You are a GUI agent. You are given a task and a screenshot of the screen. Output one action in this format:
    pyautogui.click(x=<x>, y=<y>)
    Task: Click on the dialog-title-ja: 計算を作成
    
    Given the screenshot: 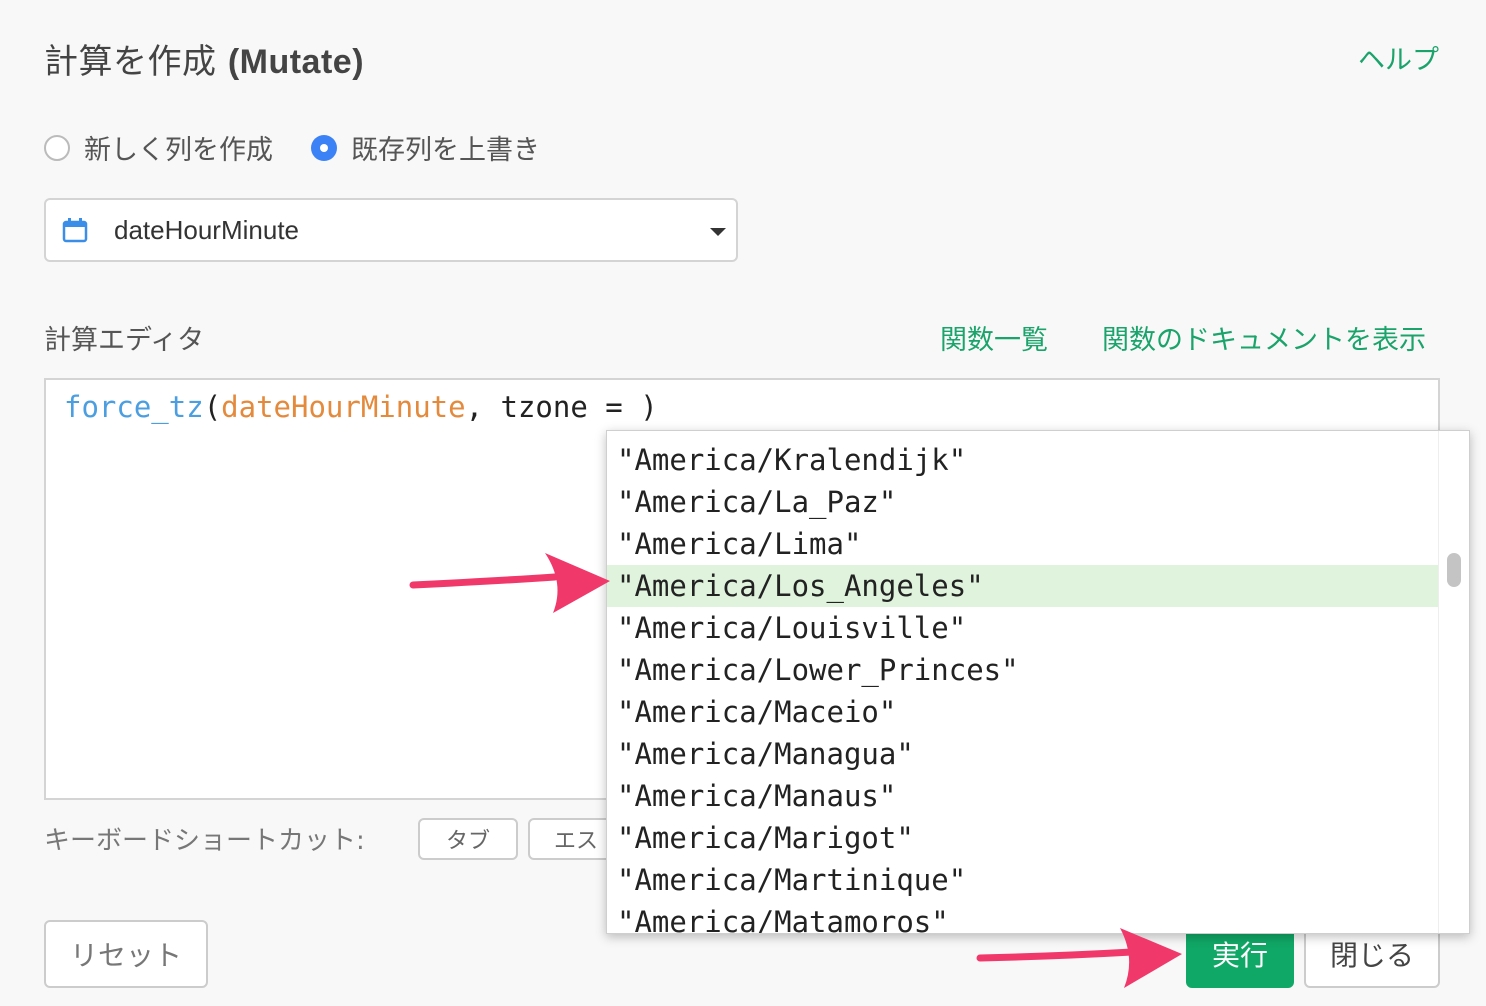 What is the action you would take?
    pyautogui.click(x=130, y=62)
    